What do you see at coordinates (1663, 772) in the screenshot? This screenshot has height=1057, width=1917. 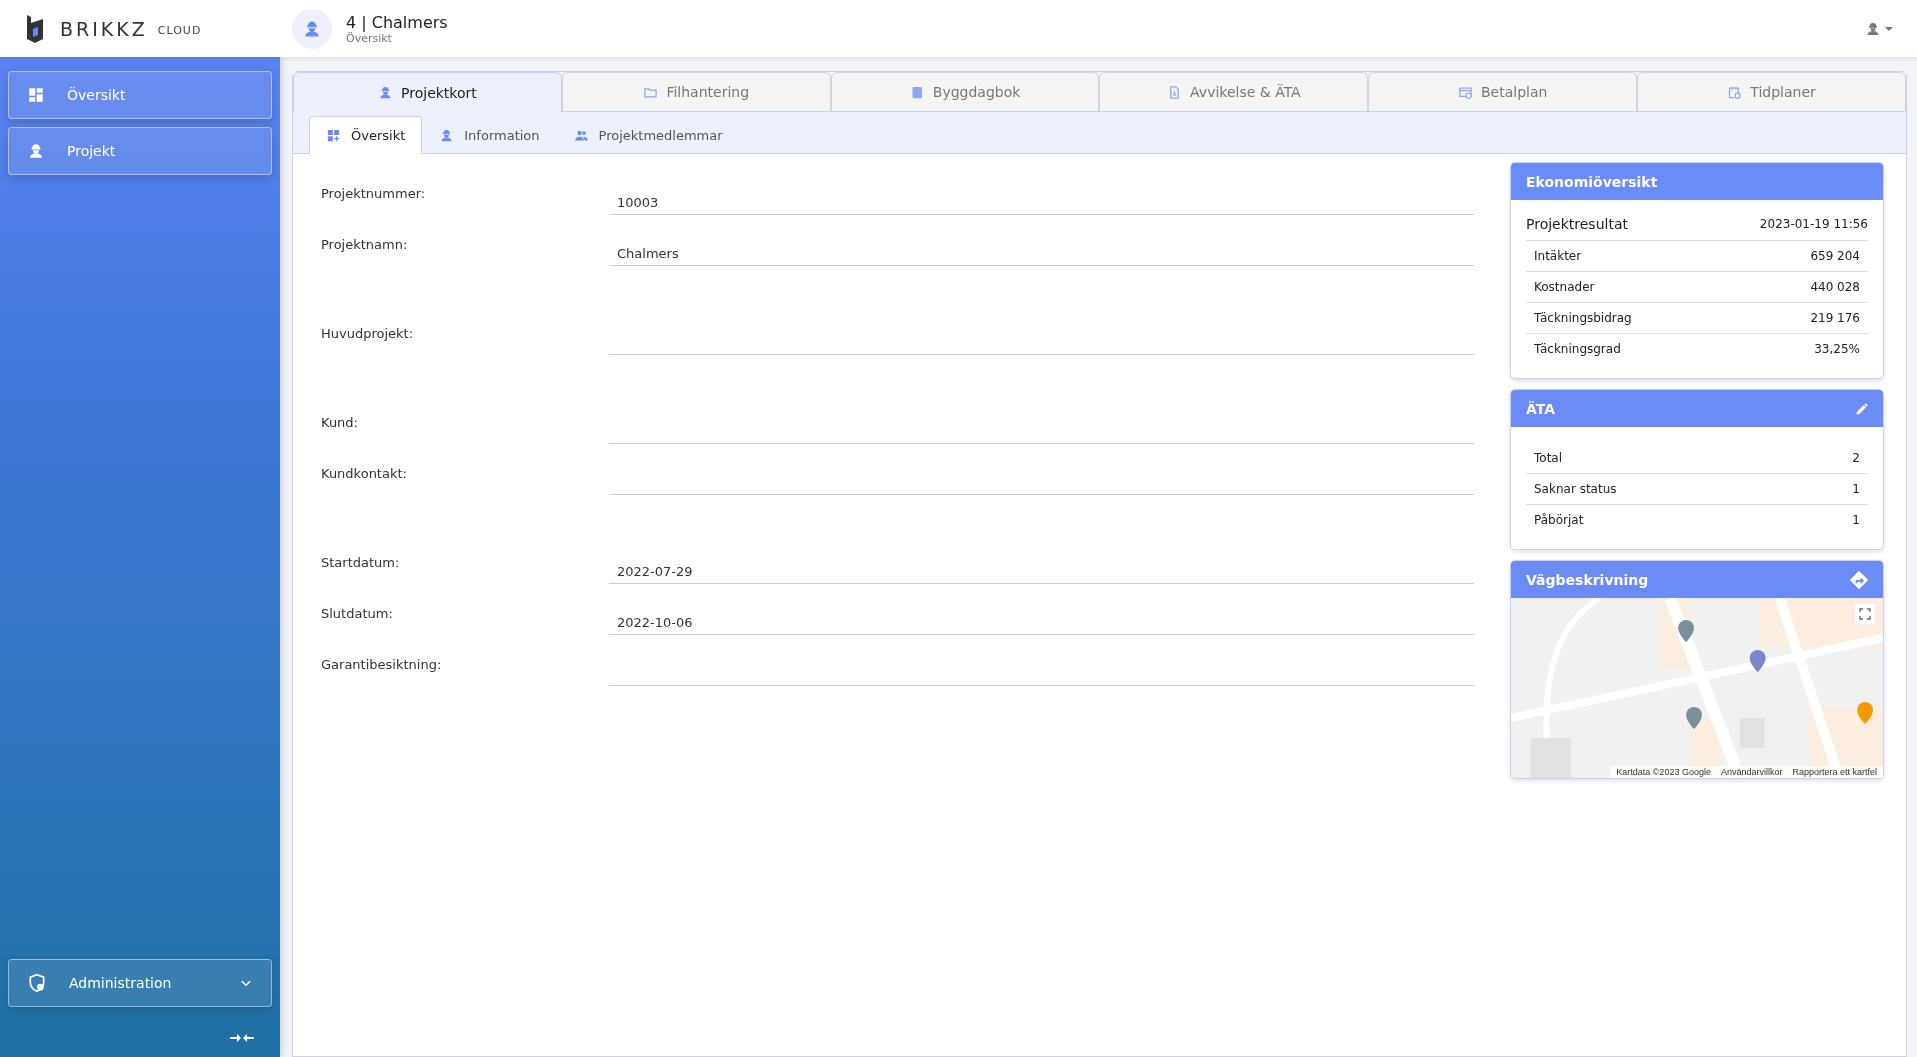 I see `map-attribution: Kartdata ©2023 Google` at bounding box center [1663, 772].